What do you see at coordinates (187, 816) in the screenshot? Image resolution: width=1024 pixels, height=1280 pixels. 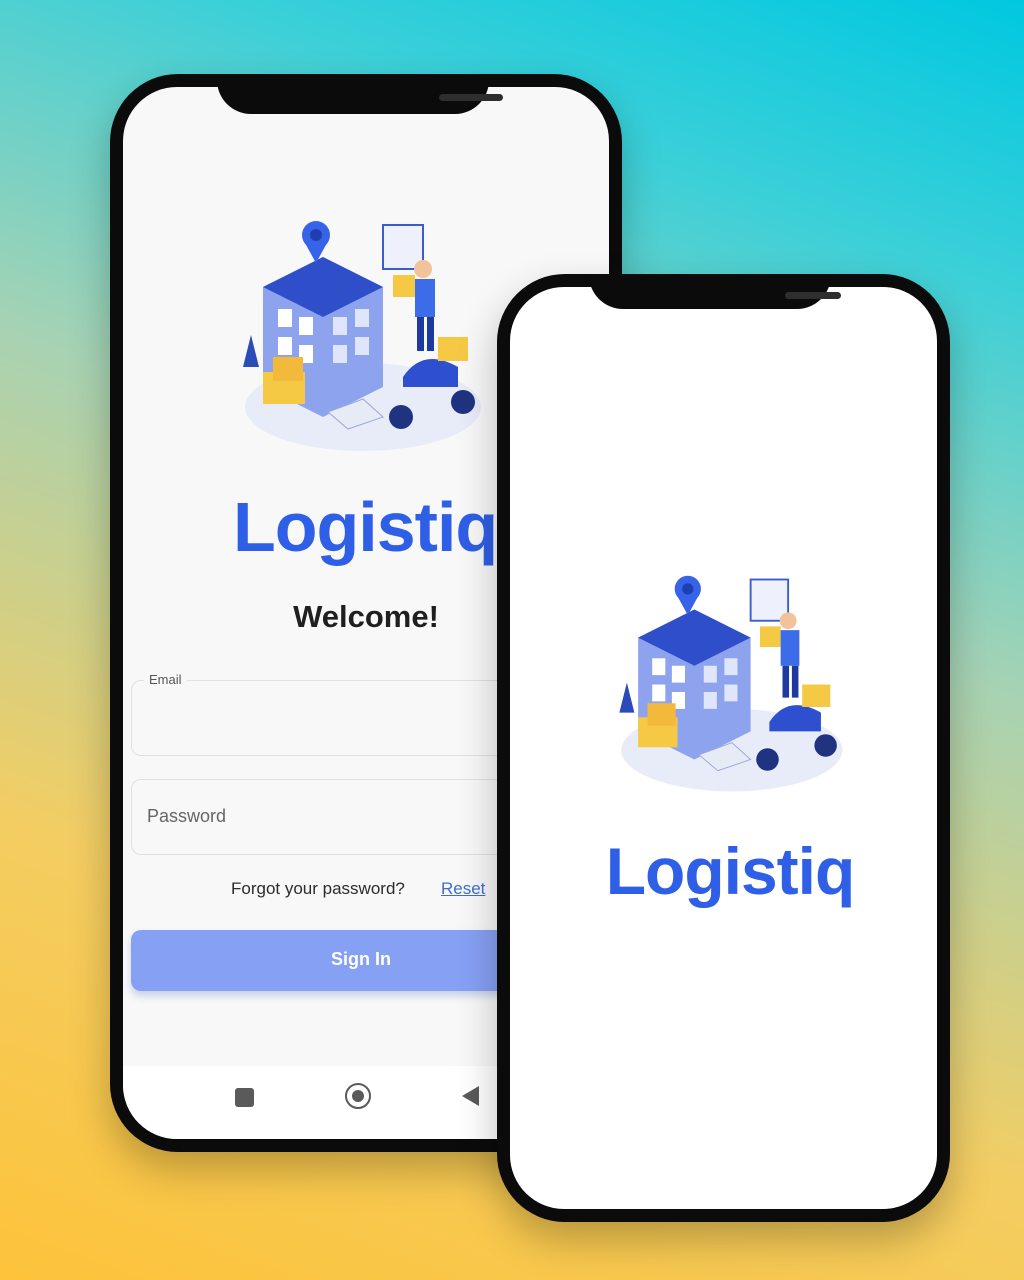 I see `password-placeholder: Password` at bounding box center [187, 816].